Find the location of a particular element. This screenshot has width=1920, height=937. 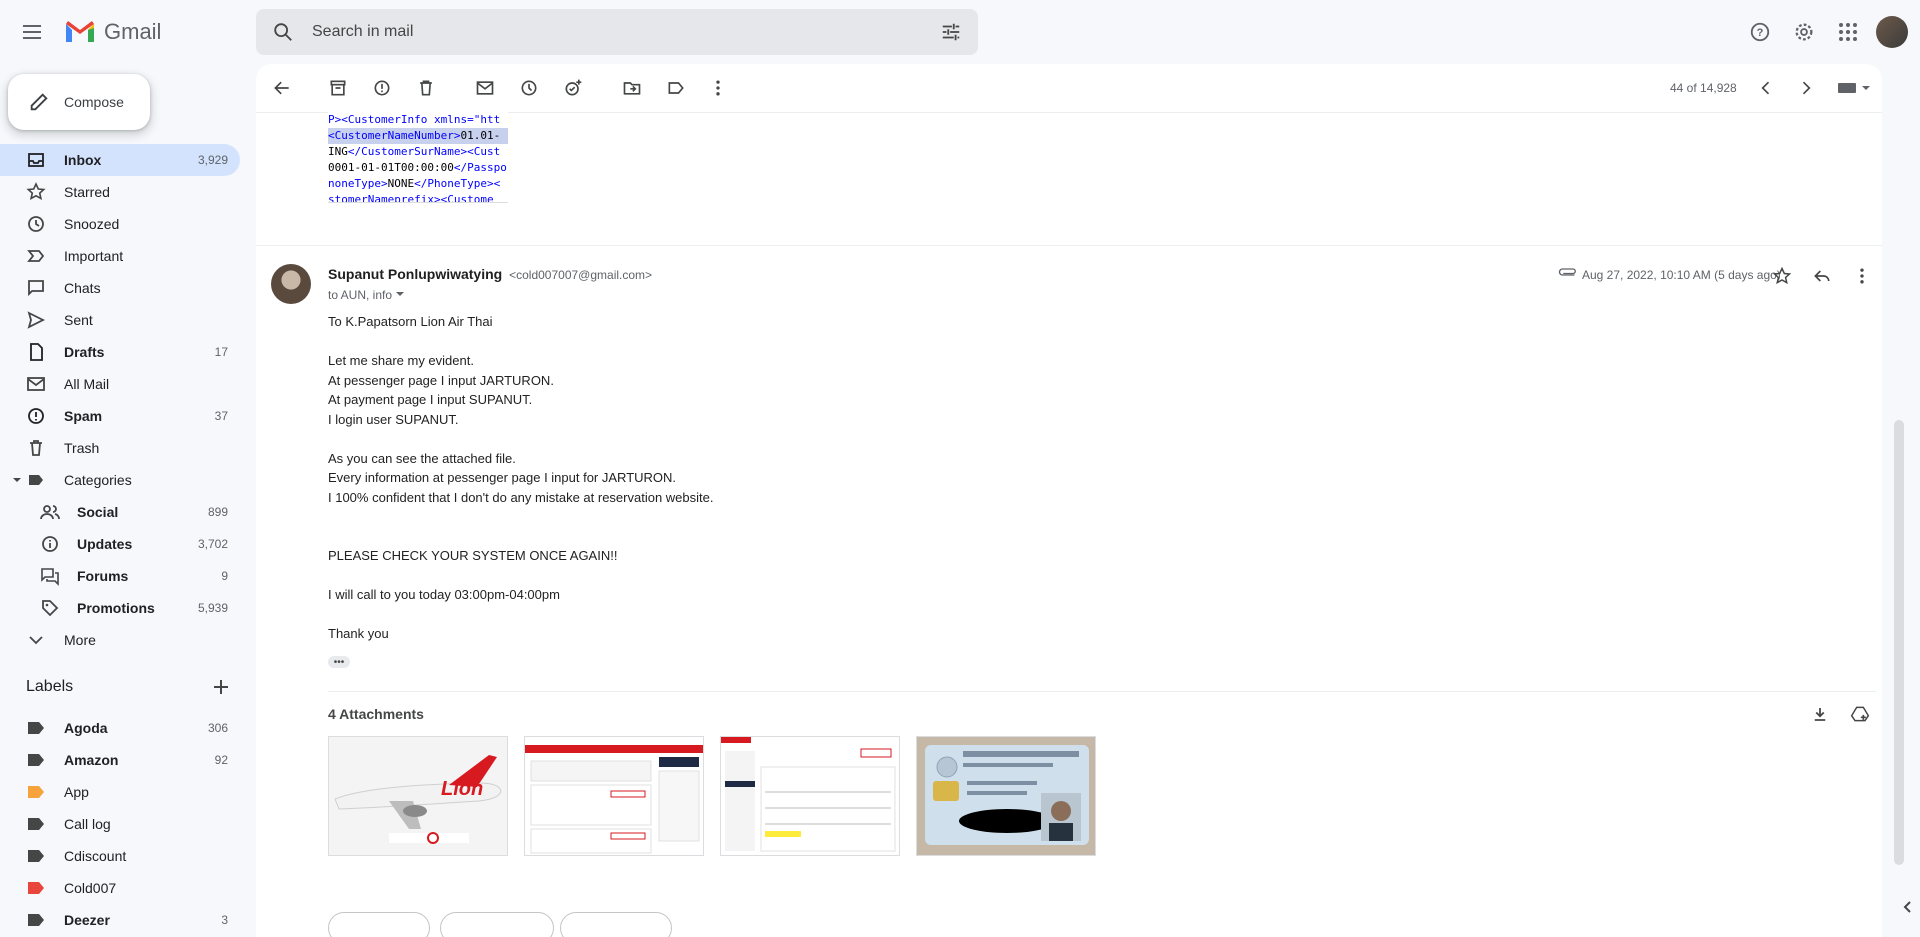

report-spam-icon is located at coordinates (382, 88).